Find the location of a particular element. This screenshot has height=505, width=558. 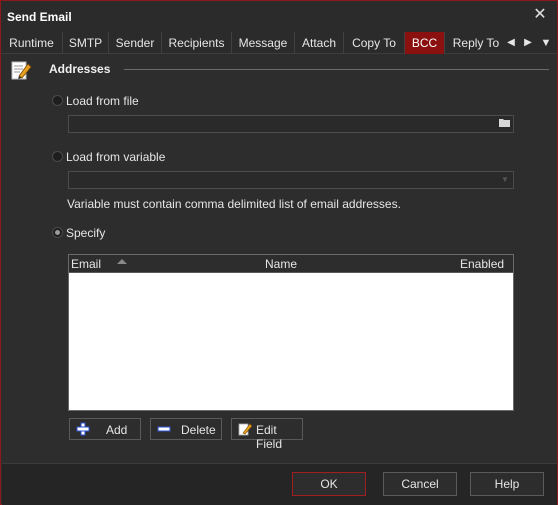

tab-attach: Attach is located at coordinates (319, 43).